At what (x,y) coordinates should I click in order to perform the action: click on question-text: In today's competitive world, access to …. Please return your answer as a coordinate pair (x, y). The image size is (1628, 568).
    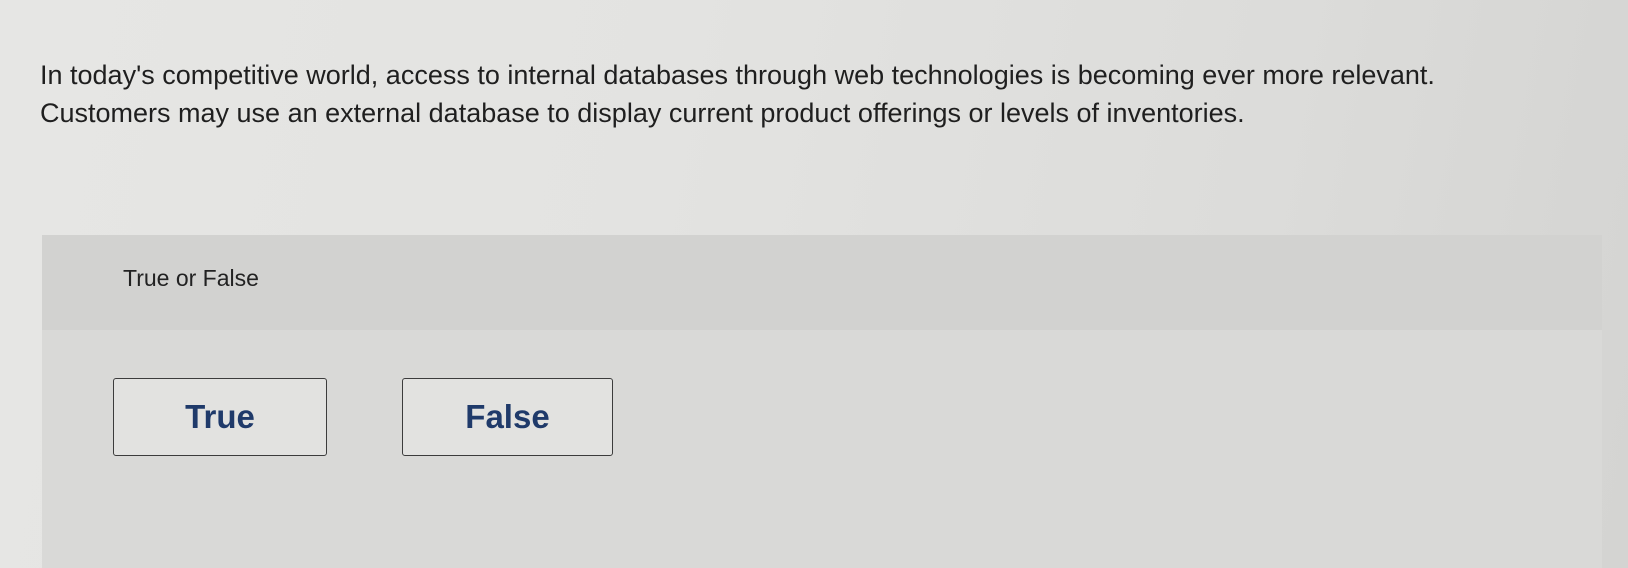
    Looking at the image, I should click on (737, 94).